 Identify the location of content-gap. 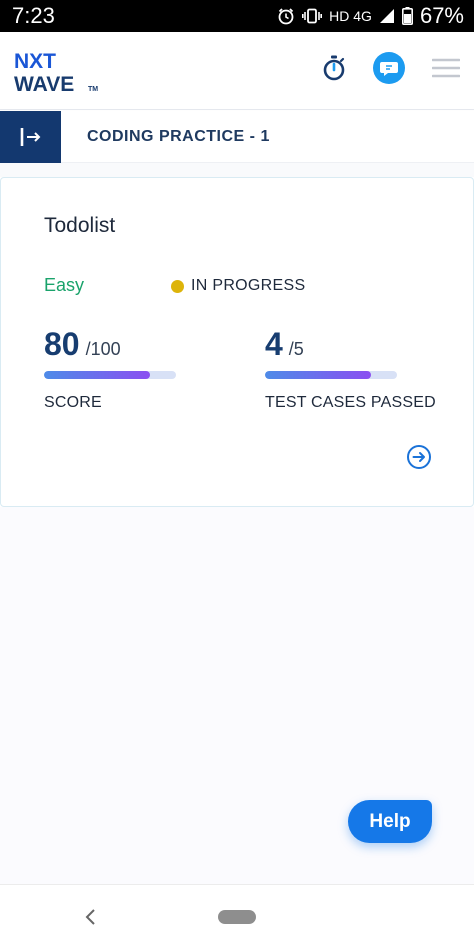
(237, 170).